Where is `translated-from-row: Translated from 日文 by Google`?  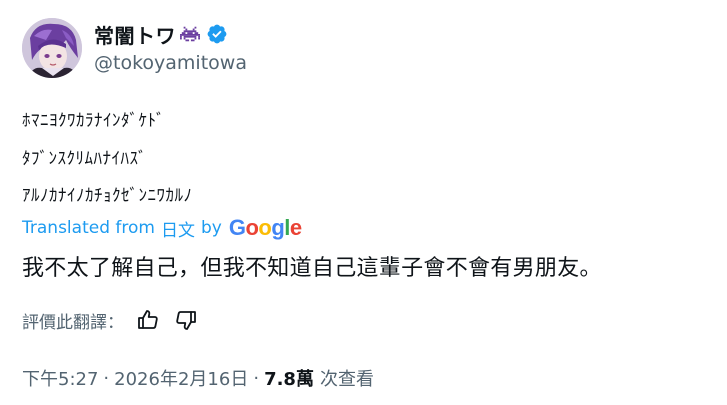
translated-from-row: Translated from 日文 by Google is located at coordinates (162, 228).